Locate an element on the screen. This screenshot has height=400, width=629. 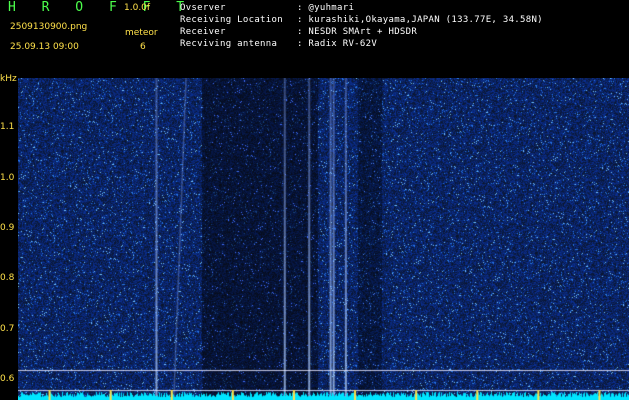
observer-label: Ovserver is located at coordinates (203, 8).